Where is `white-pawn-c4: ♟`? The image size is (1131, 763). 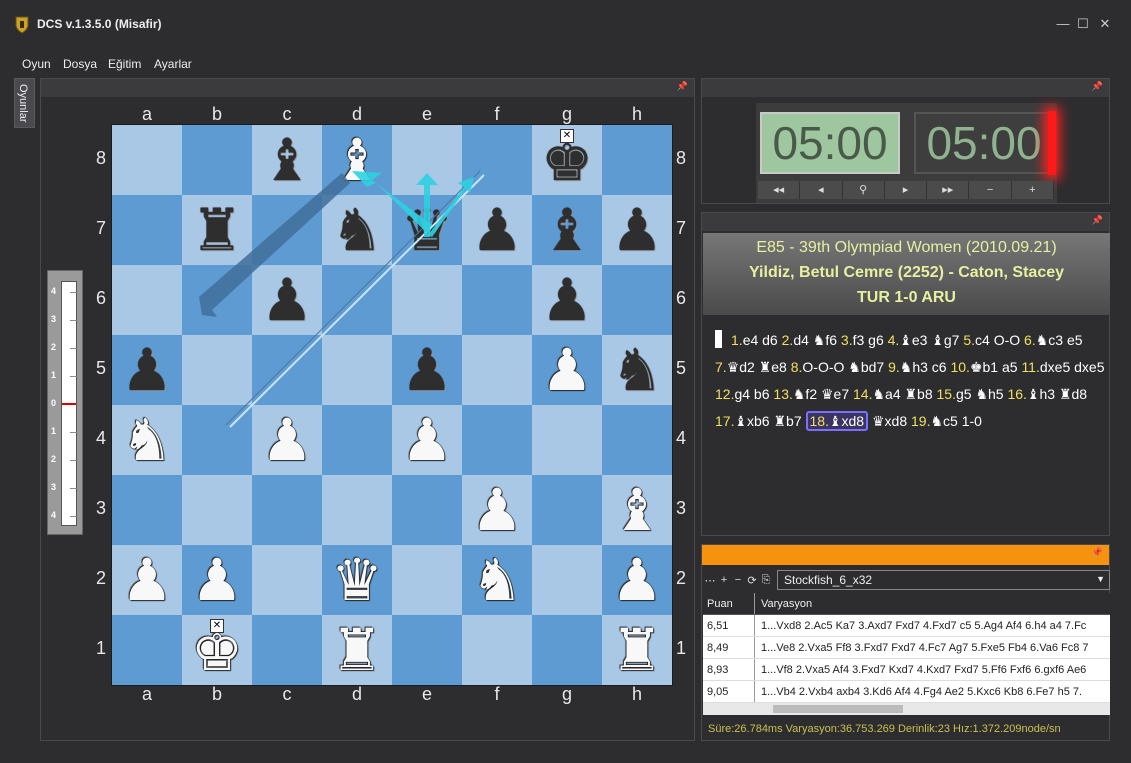
white-pawn-c4: ♟ is located at coordinates (287, 440).